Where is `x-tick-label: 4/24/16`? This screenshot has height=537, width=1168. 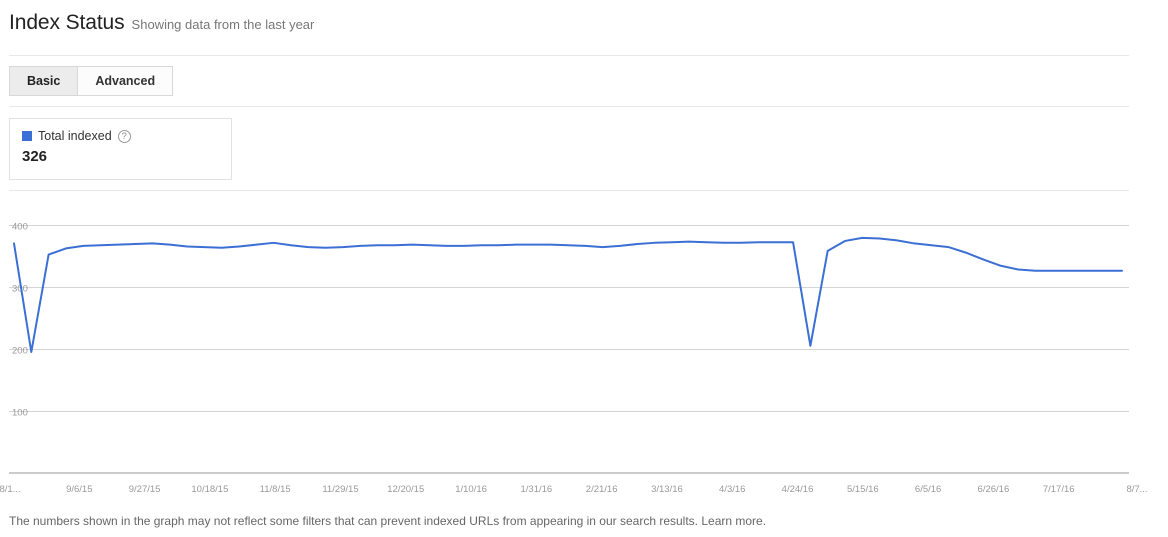 x-tick-label: 4/24/16 is located at coordinates (798, 489).